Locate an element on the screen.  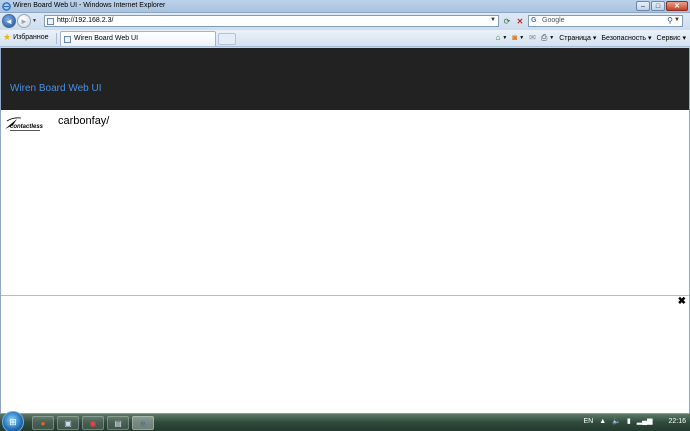
app-icon: ▣ is located at coordinates (68, 423).